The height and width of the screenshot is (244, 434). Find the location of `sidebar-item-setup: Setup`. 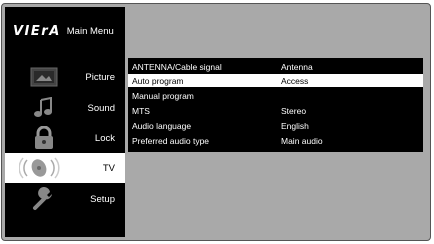

sidebar-item-setup: Setup is located at coordinates (65, 199).